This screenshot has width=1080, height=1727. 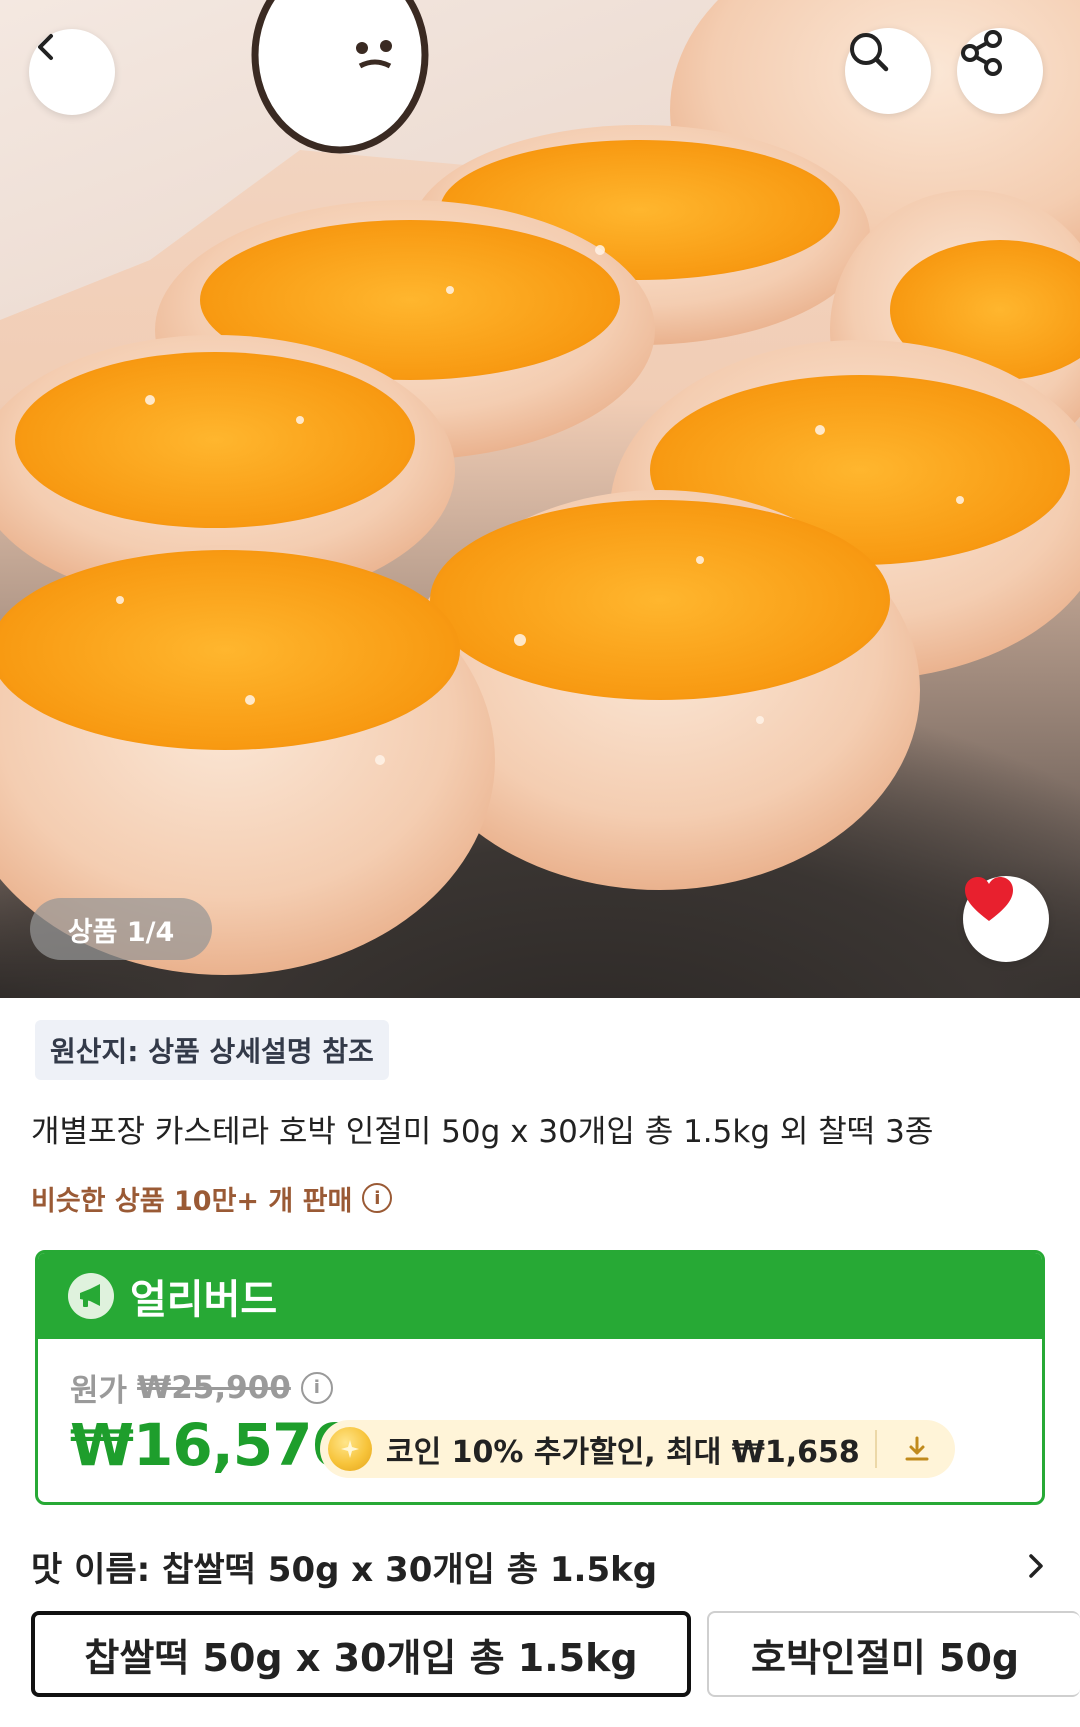 What do you see at coordinates (623, 1452) in the screenshot?
I see `coin-discount-text: 코인 10% 추가할인, 최대 ₩1,658` at bounding box center [623, 1452].